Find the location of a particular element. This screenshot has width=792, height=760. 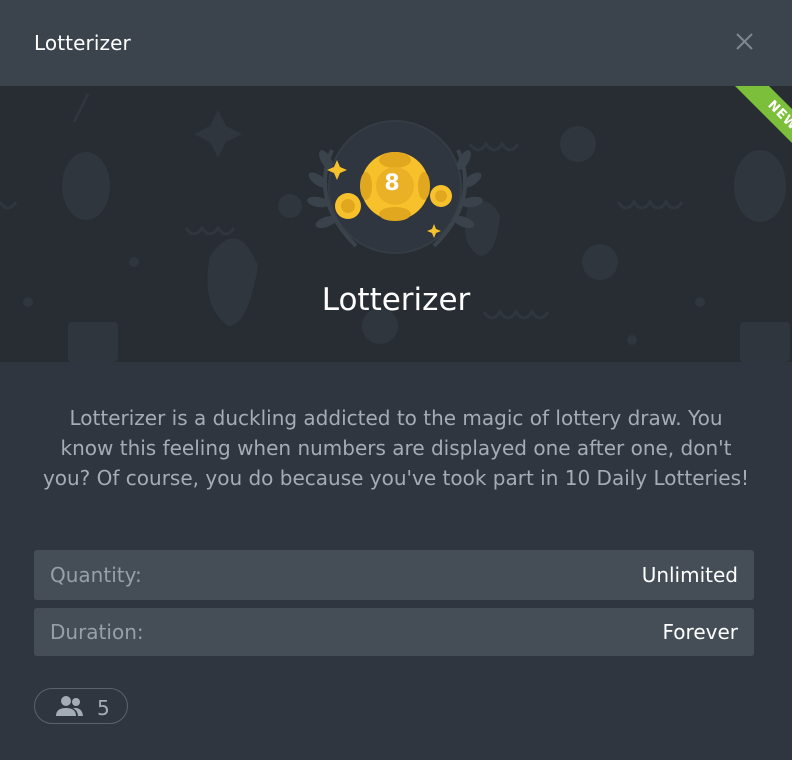

close-button is located at coordinates (744, 42).